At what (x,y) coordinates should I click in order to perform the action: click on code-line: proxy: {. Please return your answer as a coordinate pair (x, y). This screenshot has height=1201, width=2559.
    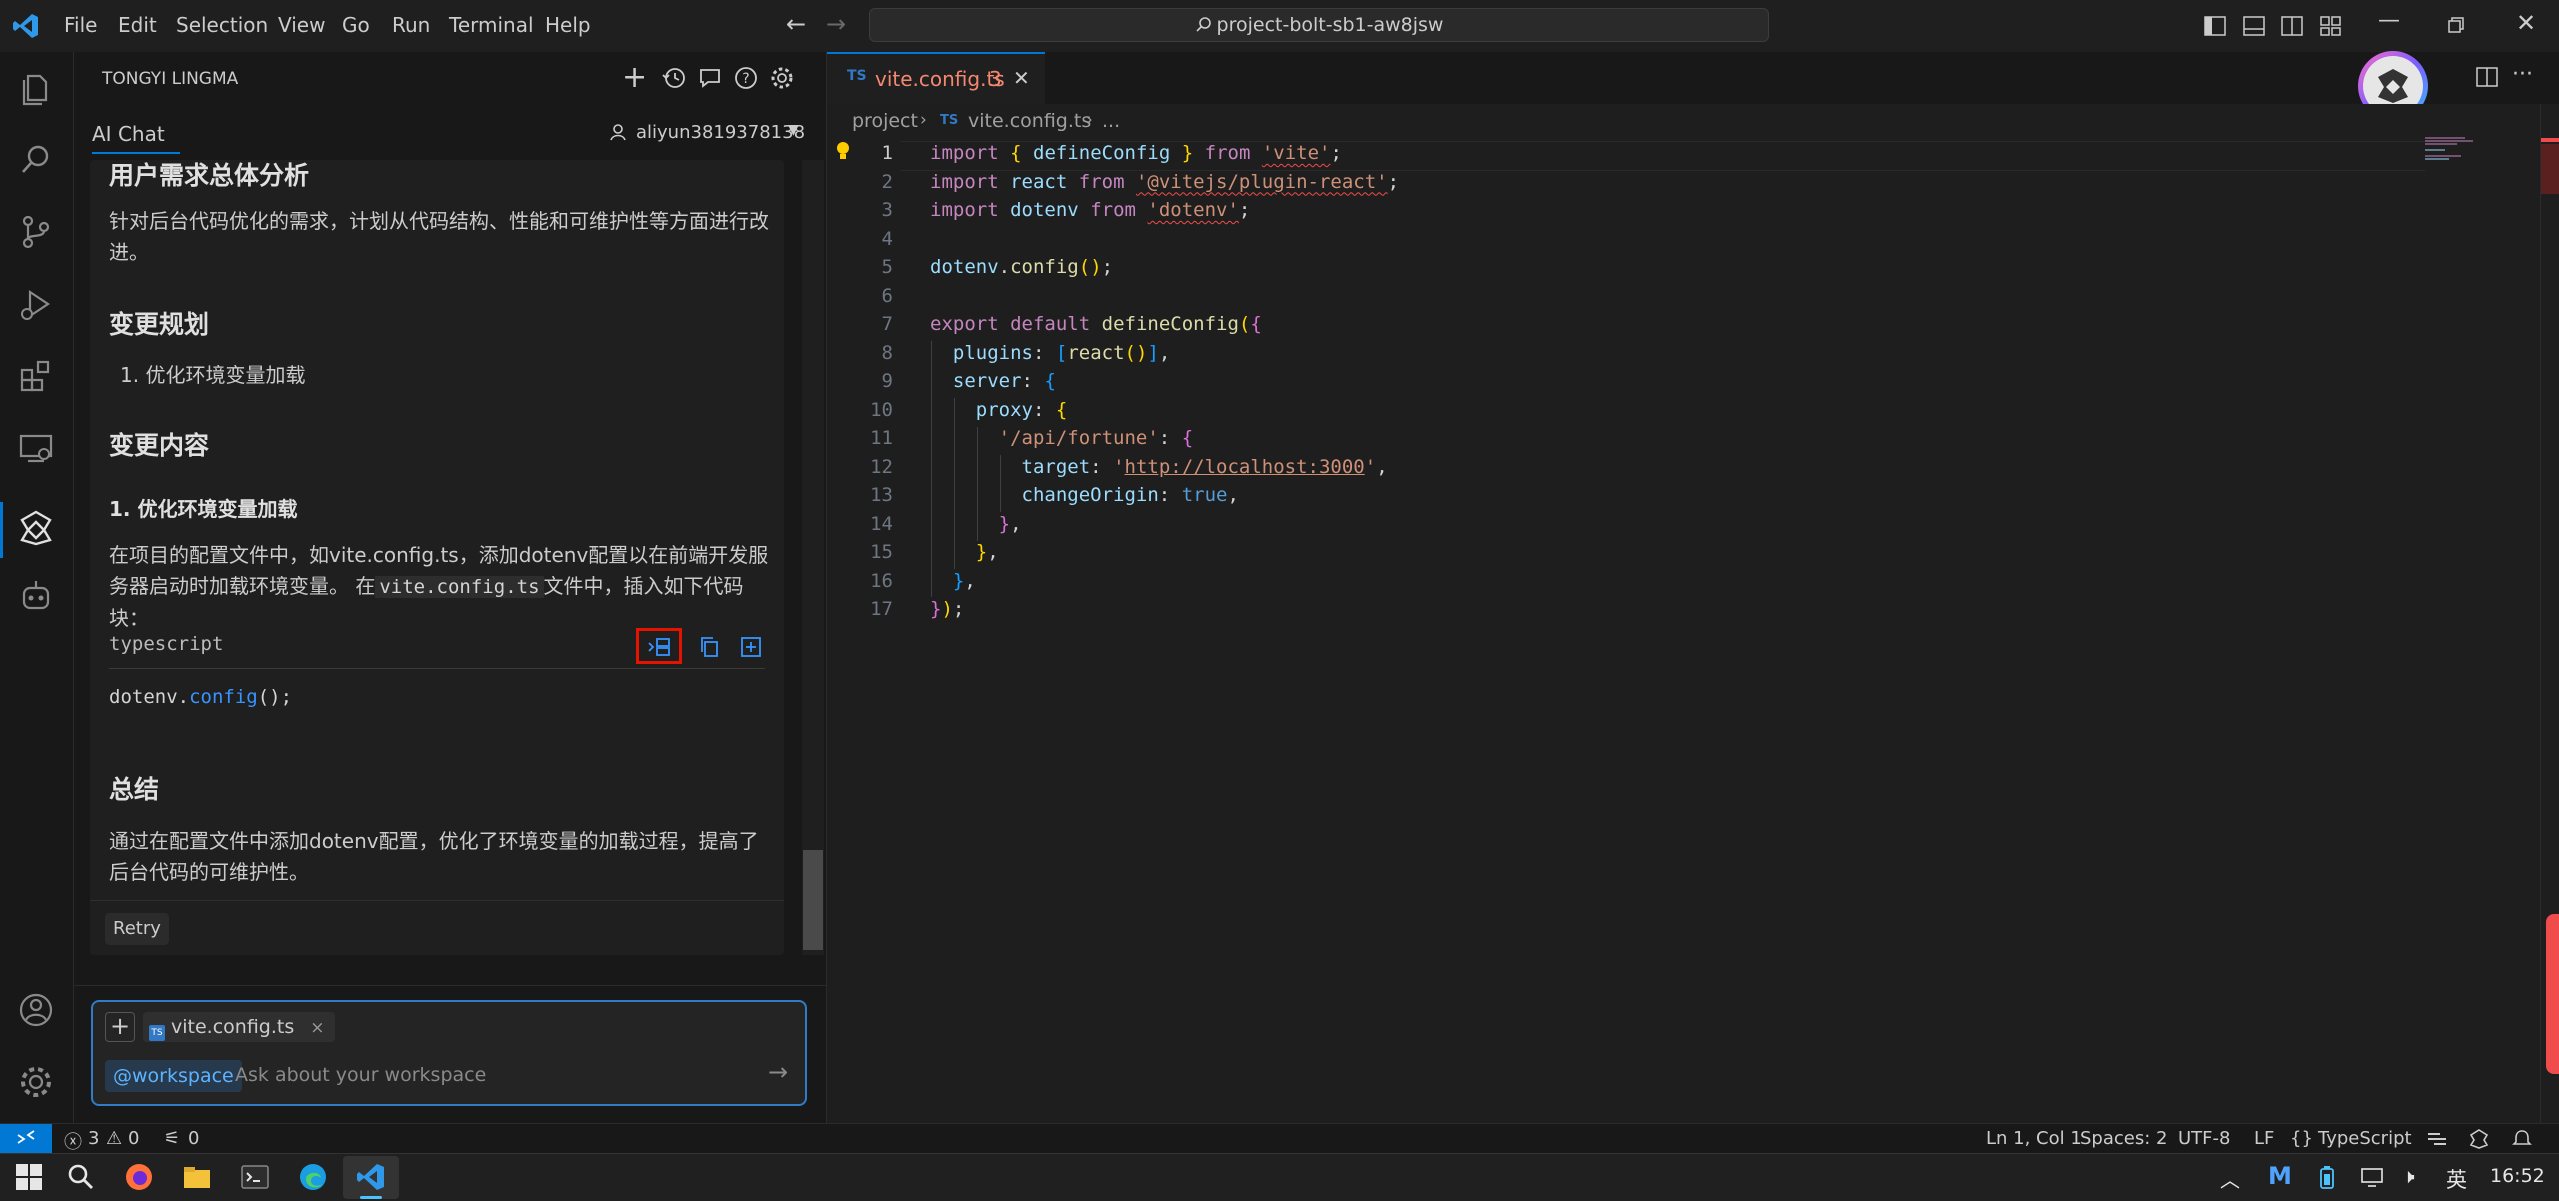
    Looking at the image, I should click on (999, 410).